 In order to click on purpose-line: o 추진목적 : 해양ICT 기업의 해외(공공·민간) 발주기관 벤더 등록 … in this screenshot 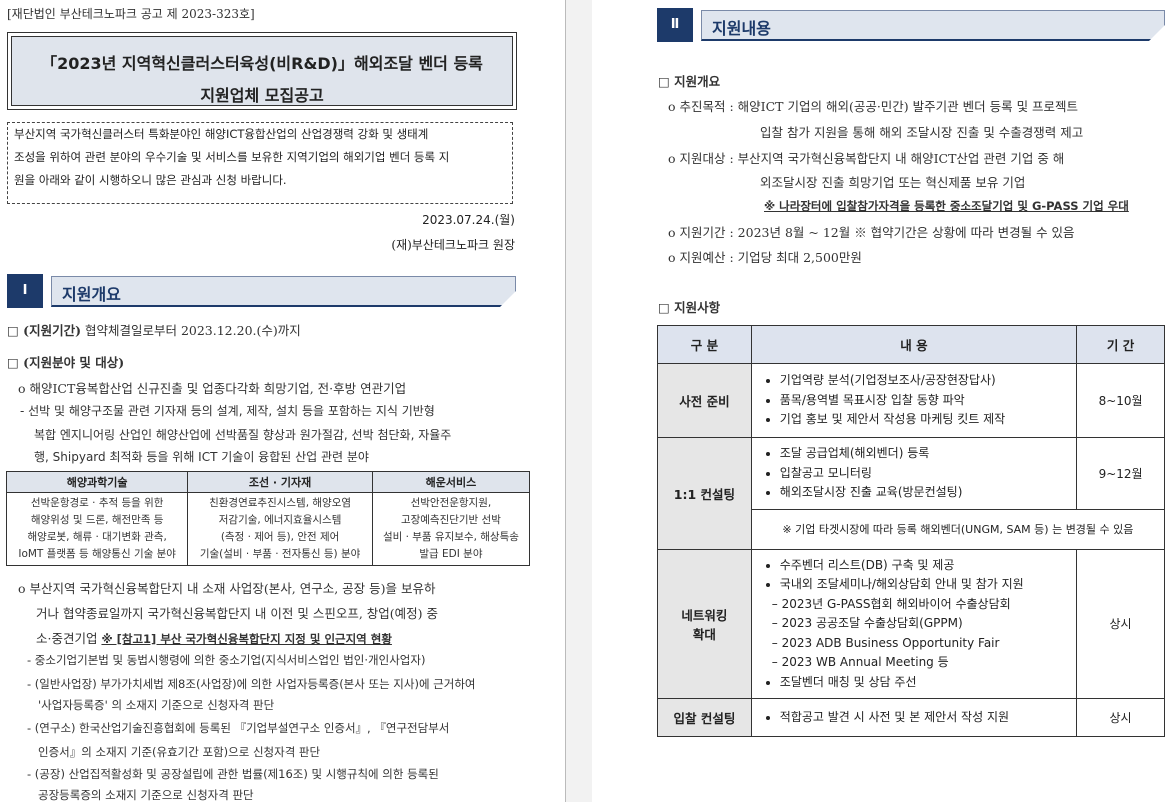, I will do `click(873, 106)`.